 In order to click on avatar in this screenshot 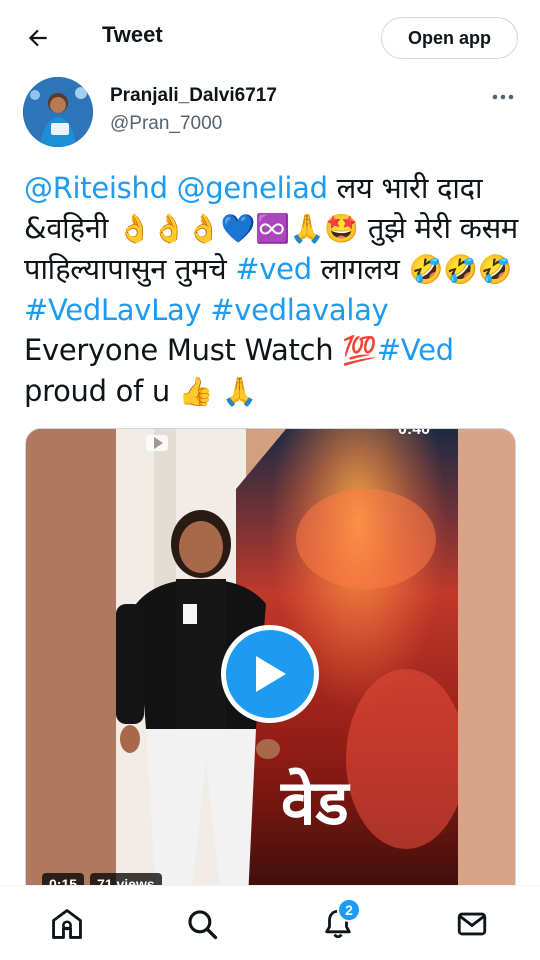, I will do `click(58, 112)`.